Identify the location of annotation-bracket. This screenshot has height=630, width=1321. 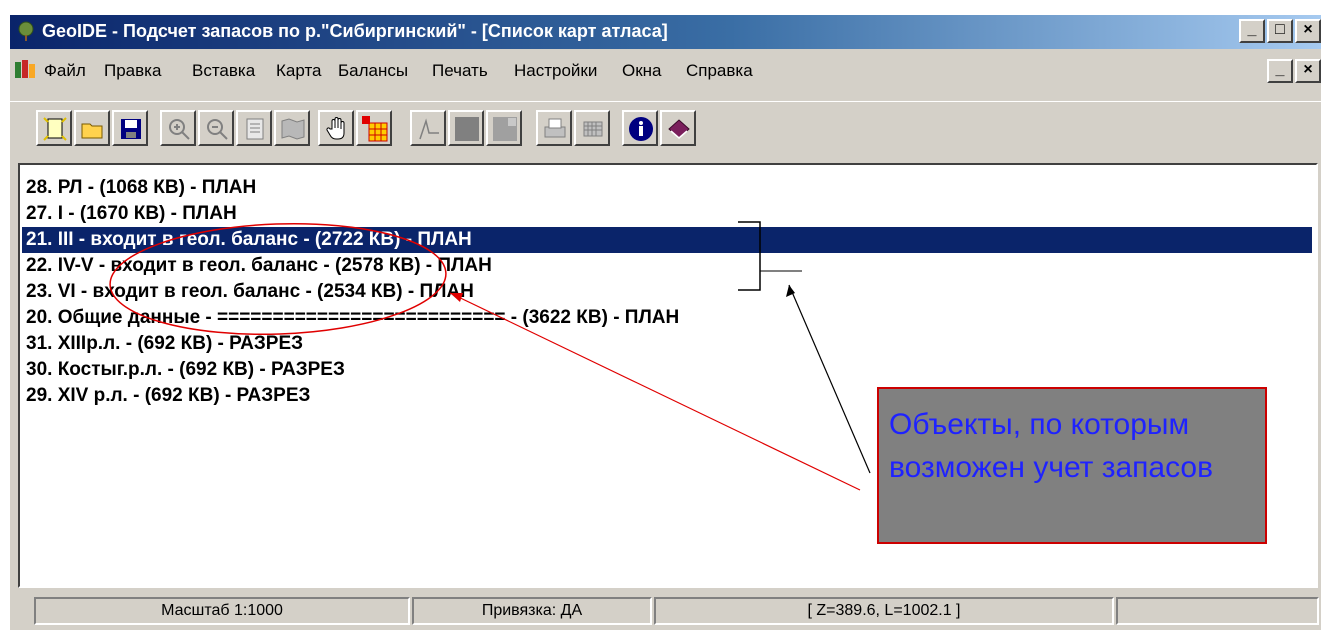
(749, 256).